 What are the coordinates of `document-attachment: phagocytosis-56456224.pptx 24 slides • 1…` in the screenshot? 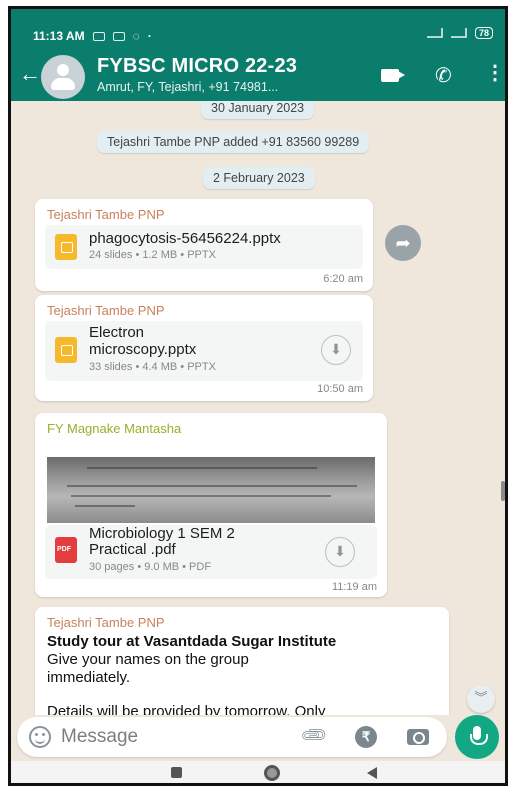 It's located at (204, 247).